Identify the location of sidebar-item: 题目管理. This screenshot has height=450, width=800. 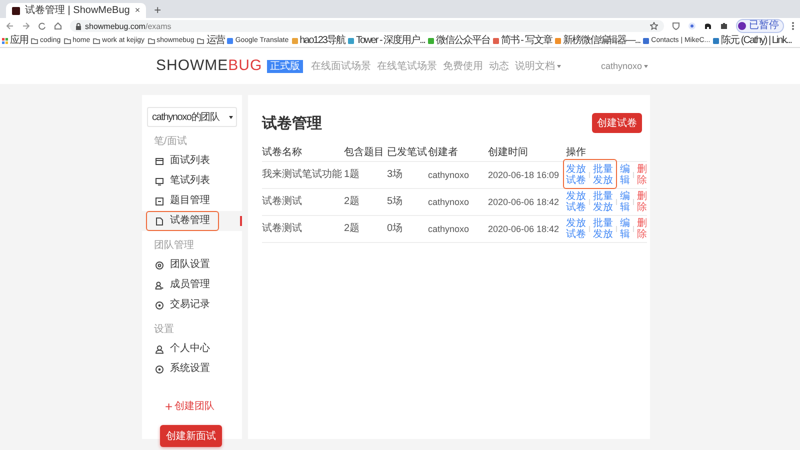
(182, 201).